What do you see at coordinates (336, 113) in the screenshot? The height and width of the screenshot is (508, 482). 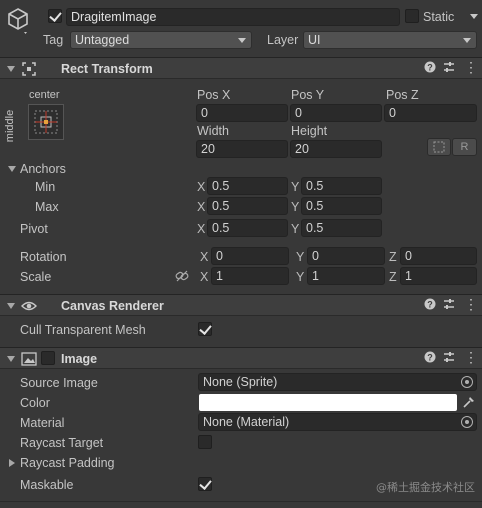 I see `pos-y-field: 0` at bounding box center [336, 113].